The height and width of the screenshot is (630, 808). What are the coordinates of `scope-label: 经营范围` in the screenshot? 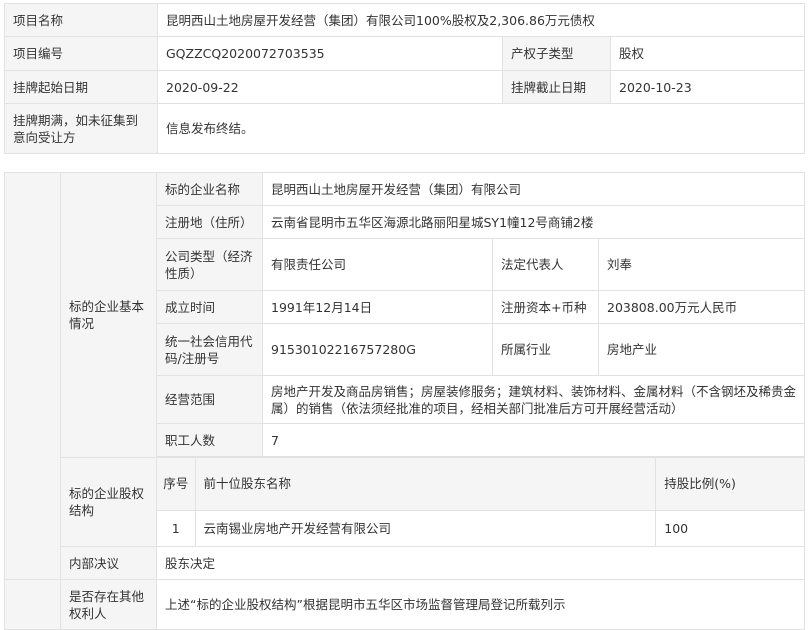 It's located at (209, 399).